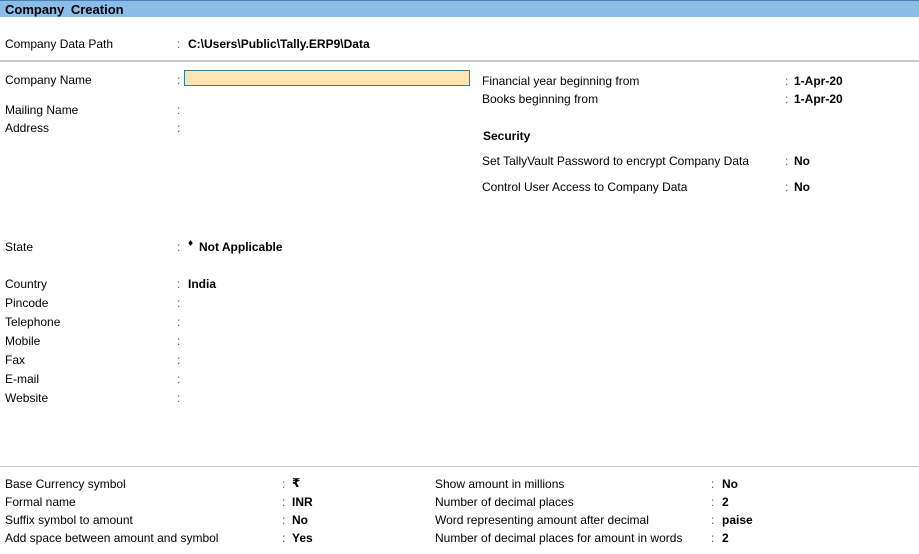  I want to click on country-colon: :, so click(179, 284).